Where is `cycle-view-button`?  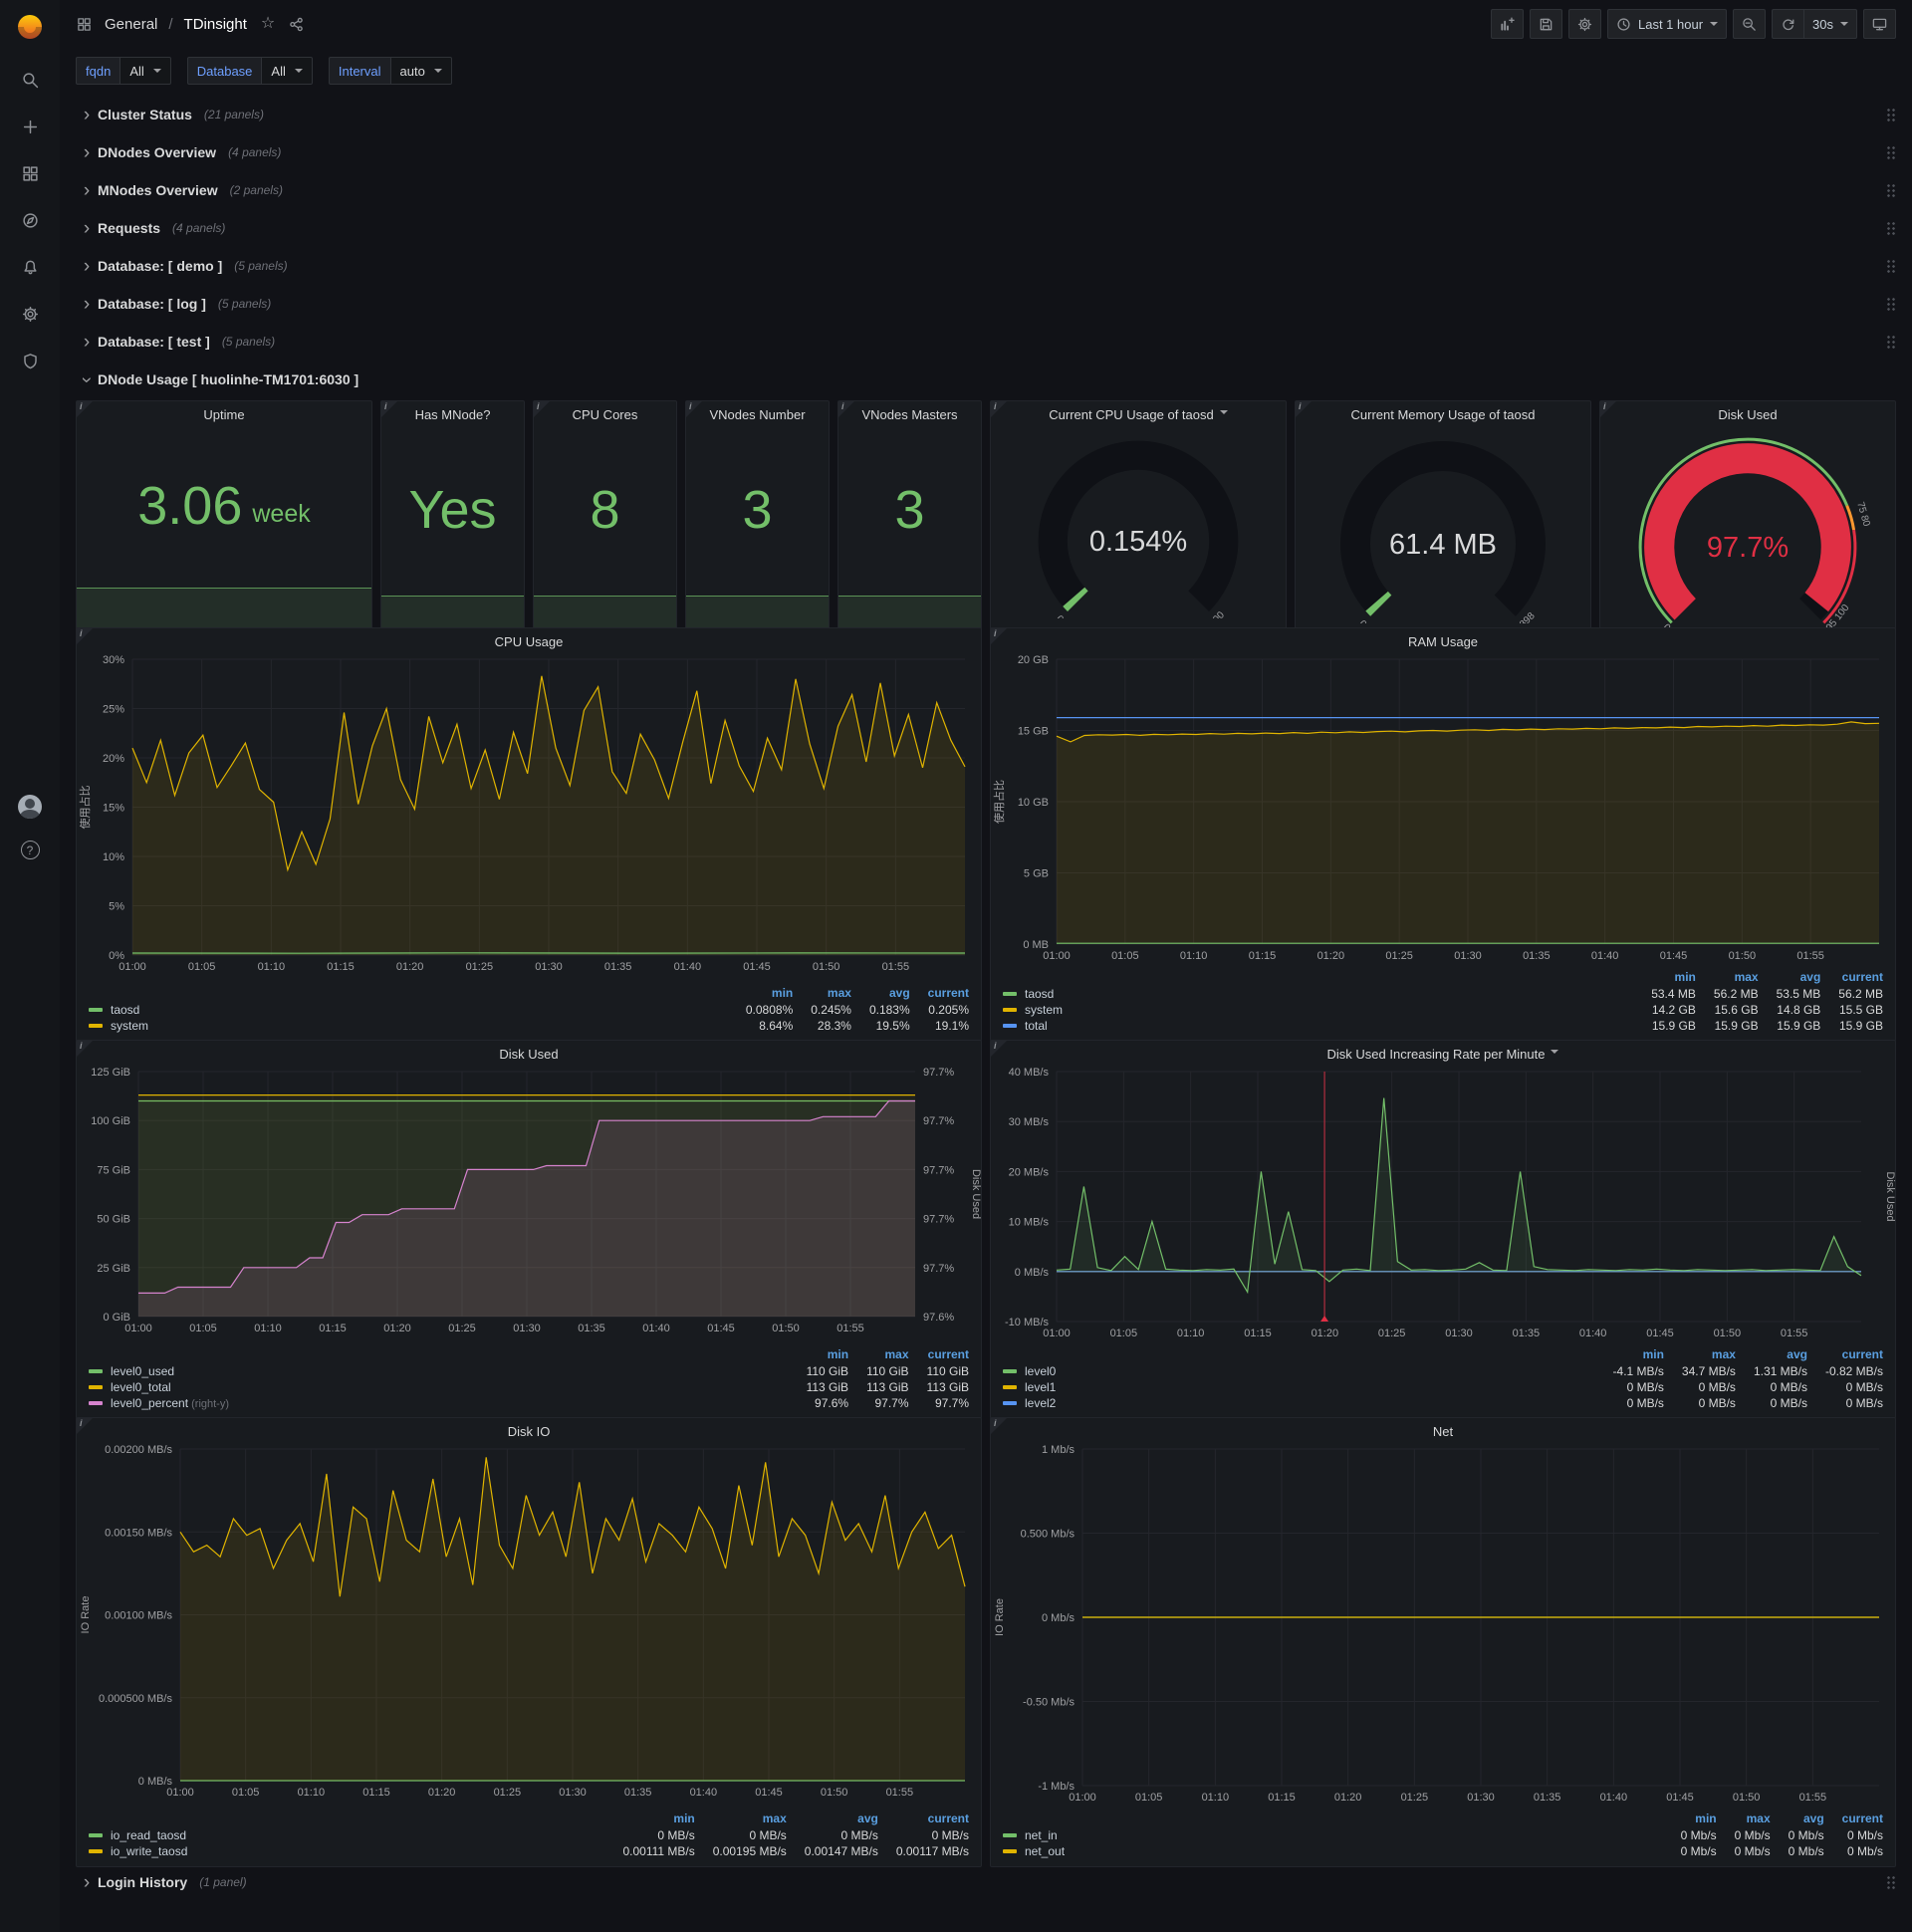 cycle-view-button is located at coordinates (1879, 24).